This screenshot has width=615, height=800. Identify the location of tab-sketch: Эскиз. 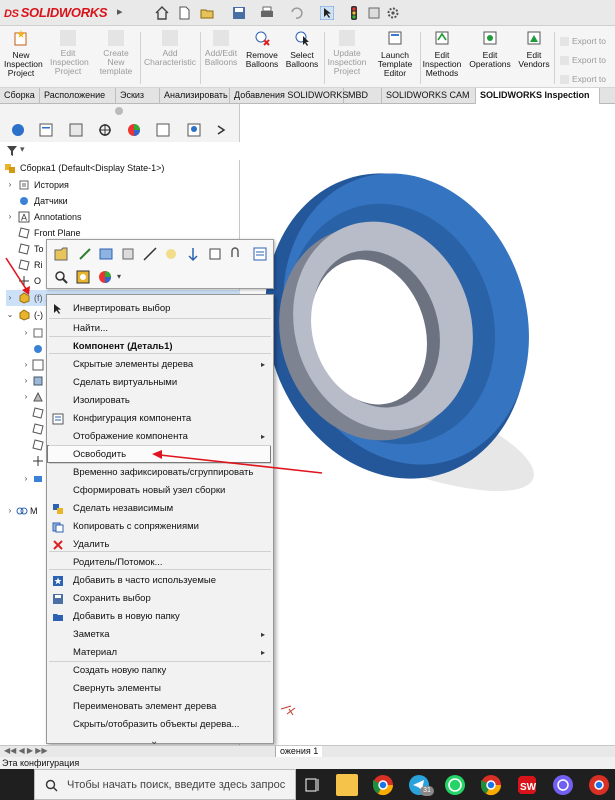
(138, 96).